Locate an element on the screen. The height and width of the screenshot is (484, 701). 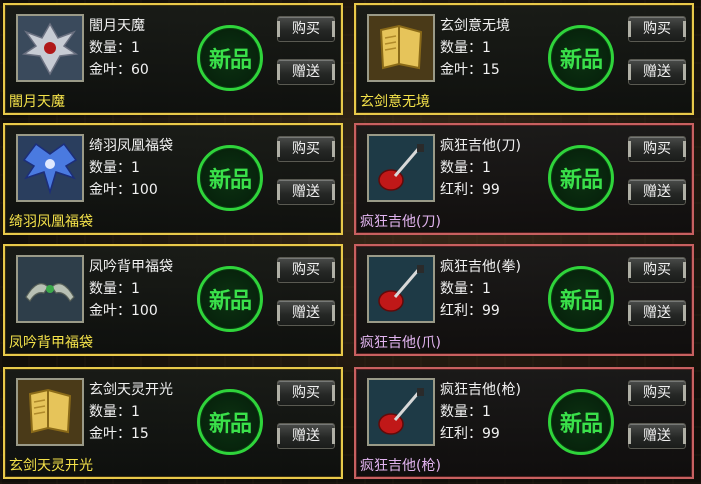
phoenix-wings-icon is located at coordinates (50, 168).